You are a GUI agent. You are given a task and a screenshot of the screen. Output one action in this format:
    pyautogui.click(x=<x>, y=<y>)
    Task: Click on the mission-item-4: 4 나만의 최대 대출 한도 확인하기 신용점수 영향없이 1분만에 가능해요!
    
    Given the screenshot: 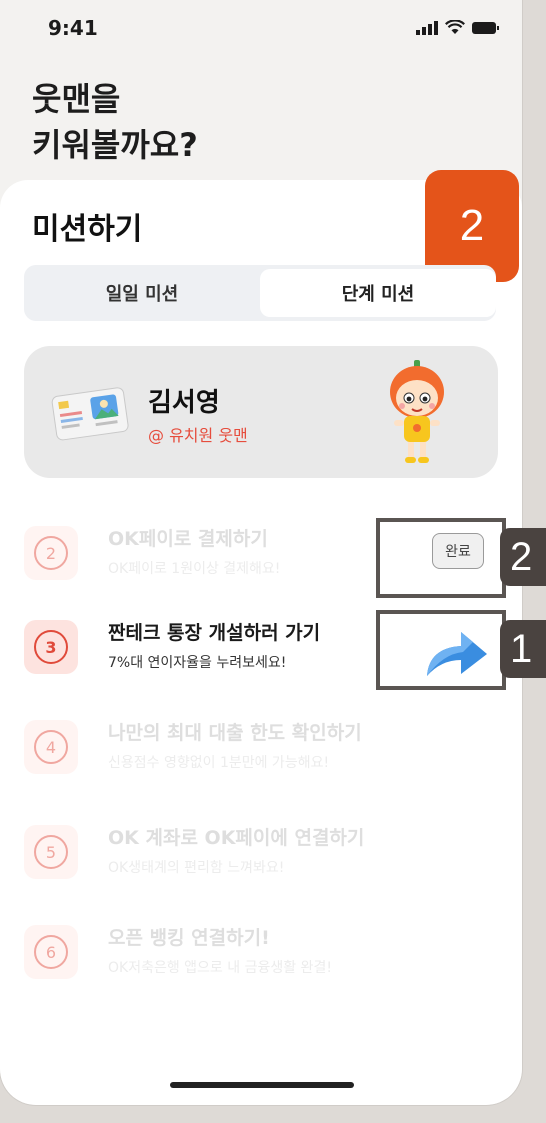 What is the action you would take?
    pyautogui.click(x=261, y=750)
    